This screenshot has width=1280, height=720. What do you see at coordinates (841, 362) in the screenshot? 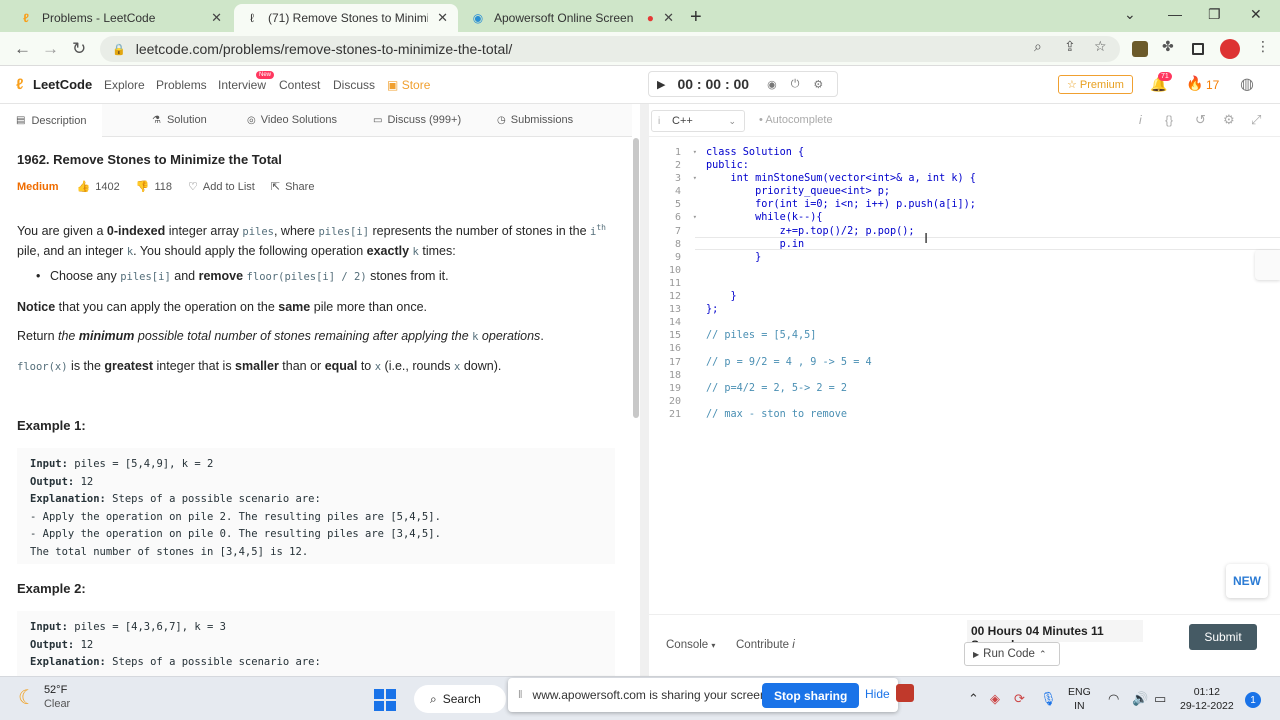
I see `code-line: // p = 9/2 = 4 , 9 -> 5 = 4` at bounding box center [841, 362].